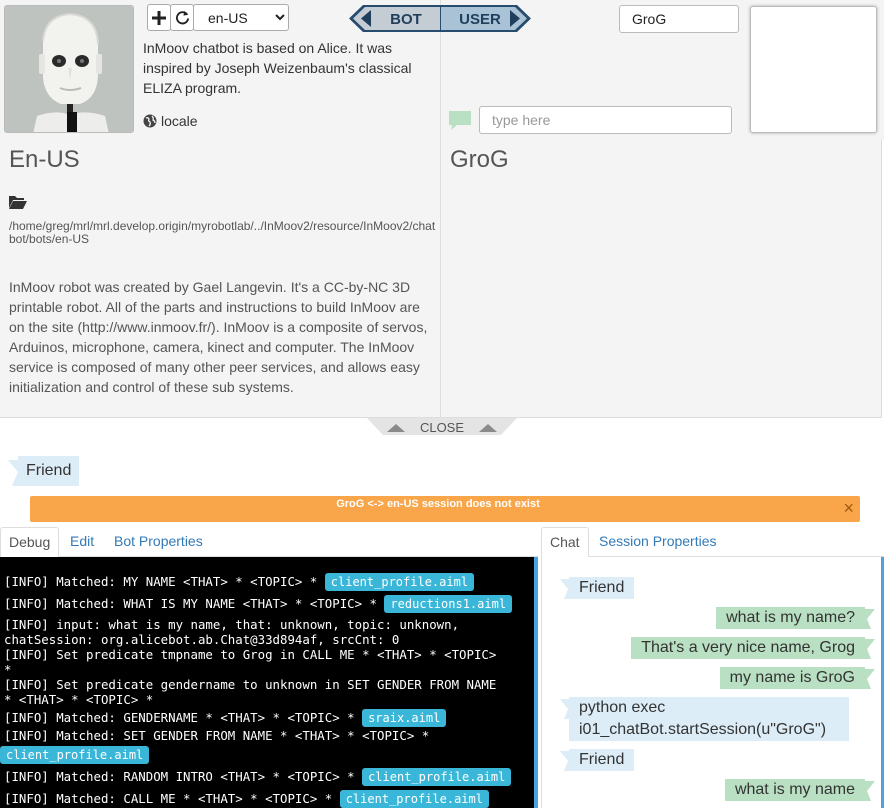 The height and width of the screenshot is (808, 884). What do you see at coordinates (848, 508) in the screenshot?
I see `alert-close-icon: ×` at bounding box center [848, 508].